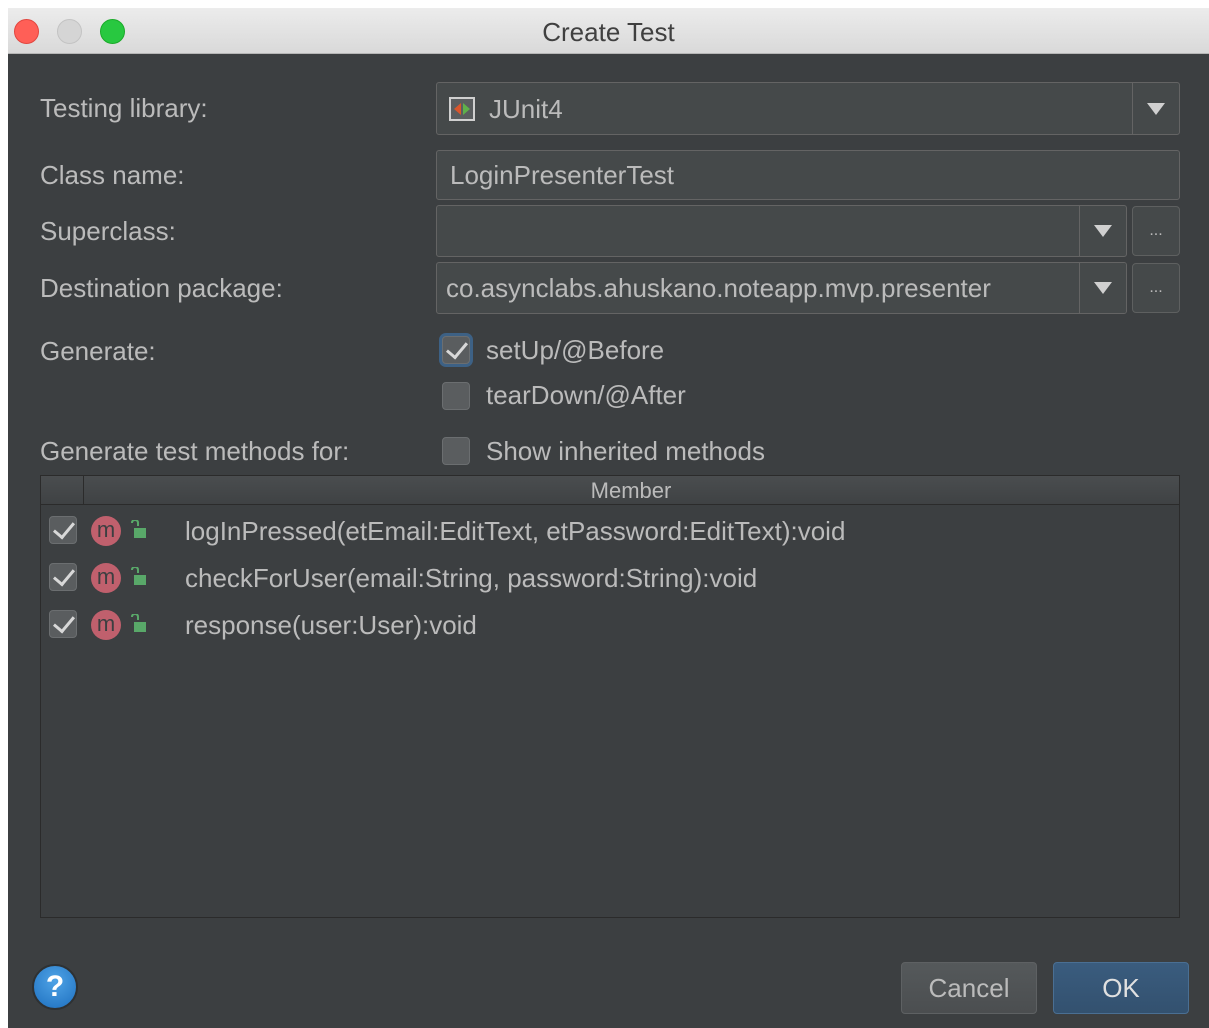 This screenshot has height=1028, width=1209. I want to click on show-inherited-label: Show inherited methods, so click(625, 451).